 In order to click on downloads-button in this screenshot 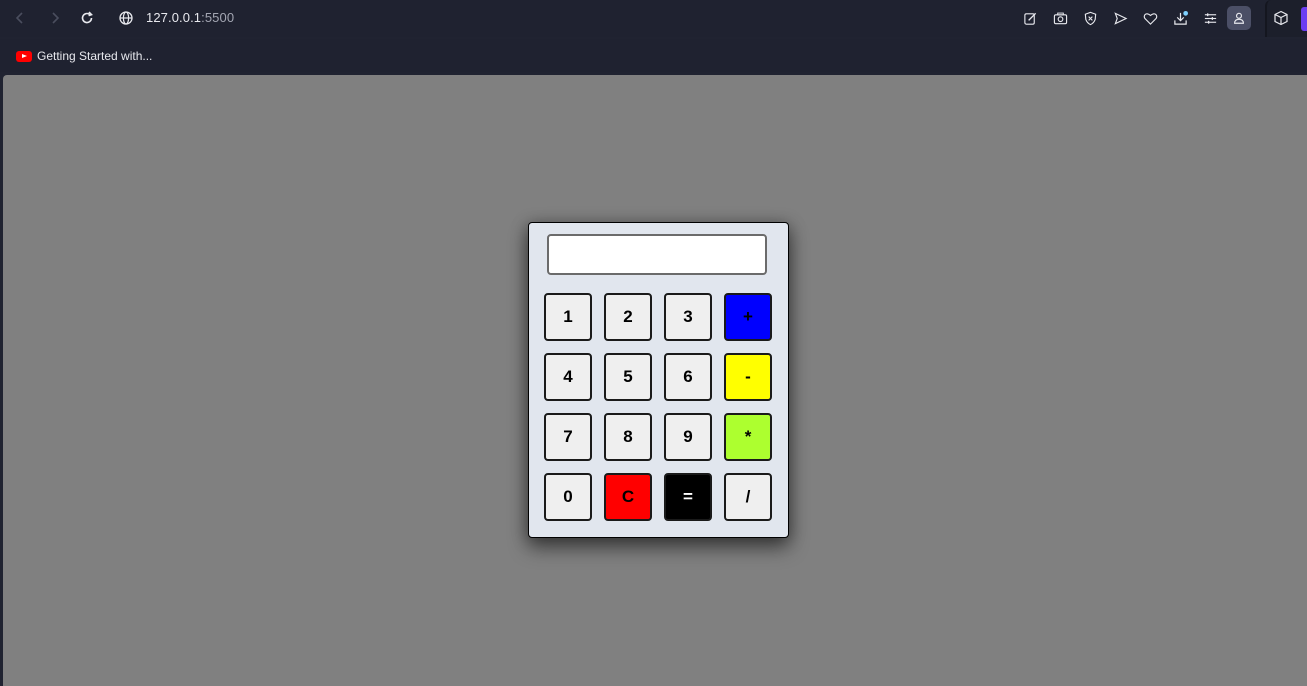, I will do `click(1180, 18)`.